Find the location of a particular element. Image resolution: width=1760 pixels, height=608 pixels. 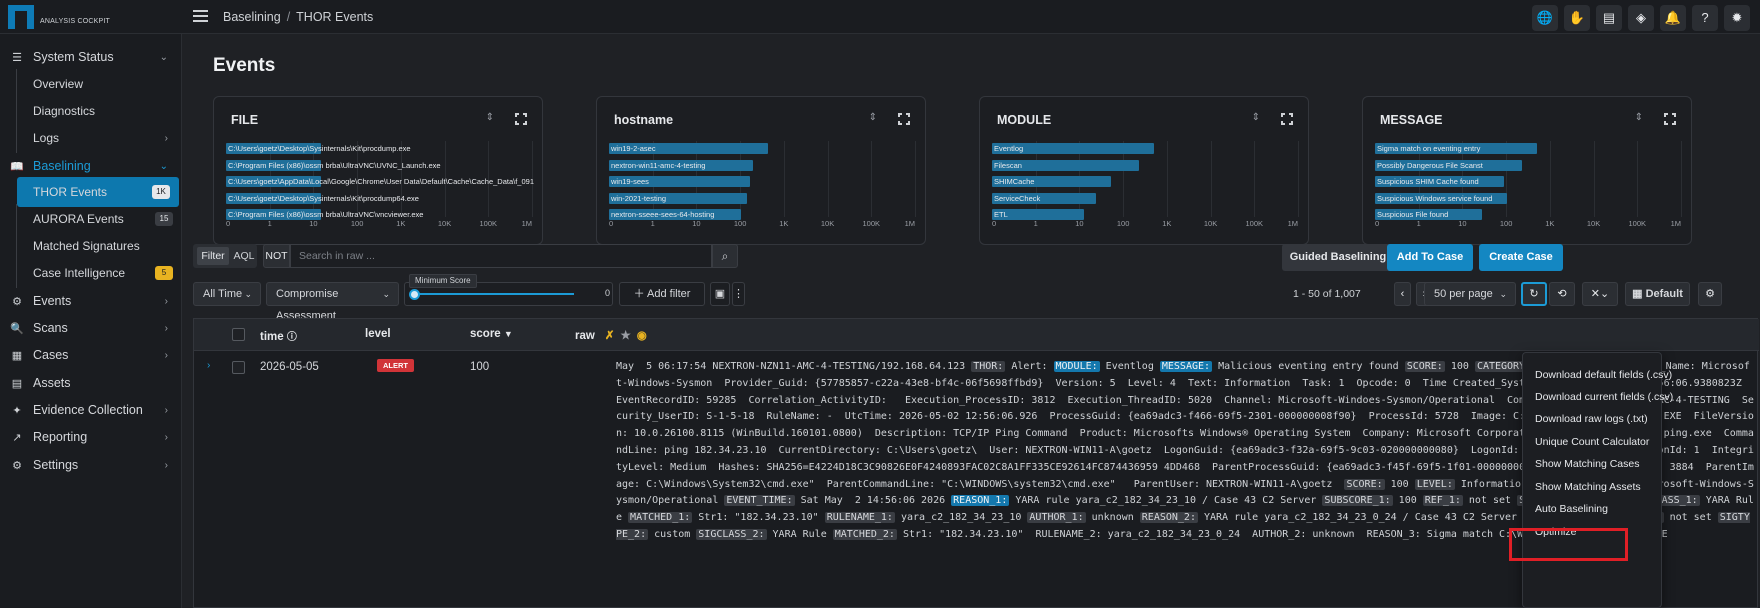

add-filter-button: ＋ Add filter is located at coordinates (662, 294).